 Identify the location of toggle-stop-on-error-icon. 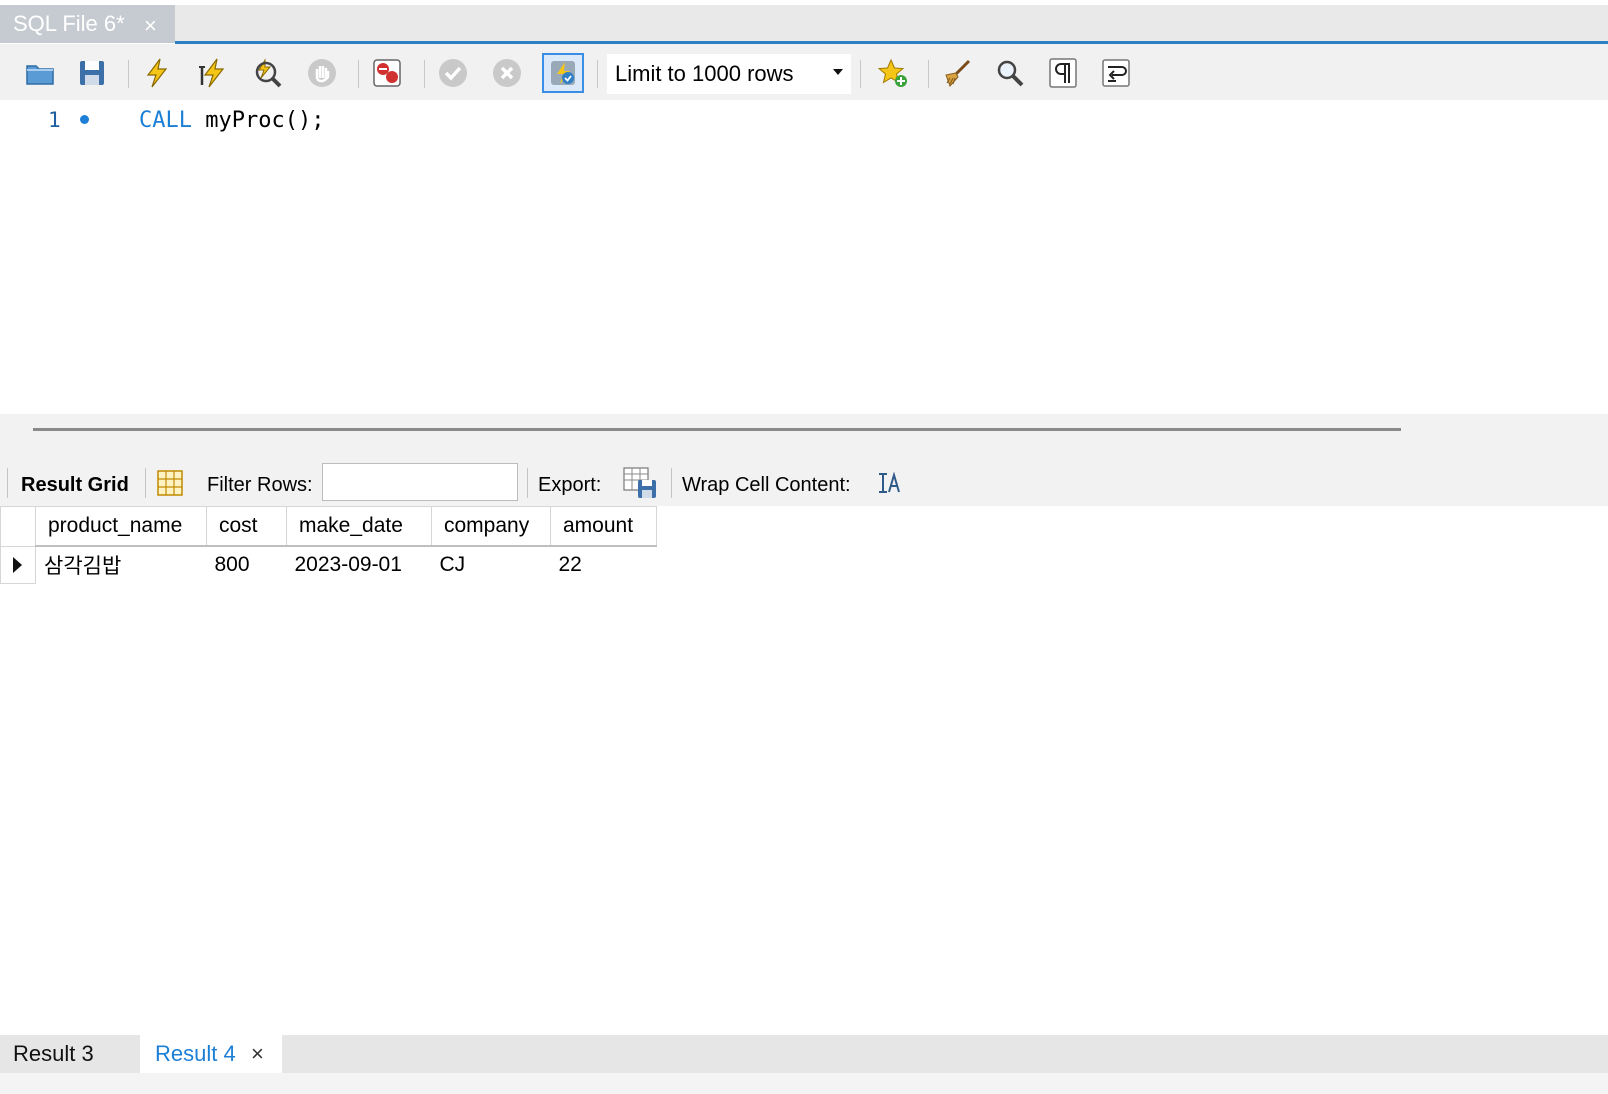
(387, 73).